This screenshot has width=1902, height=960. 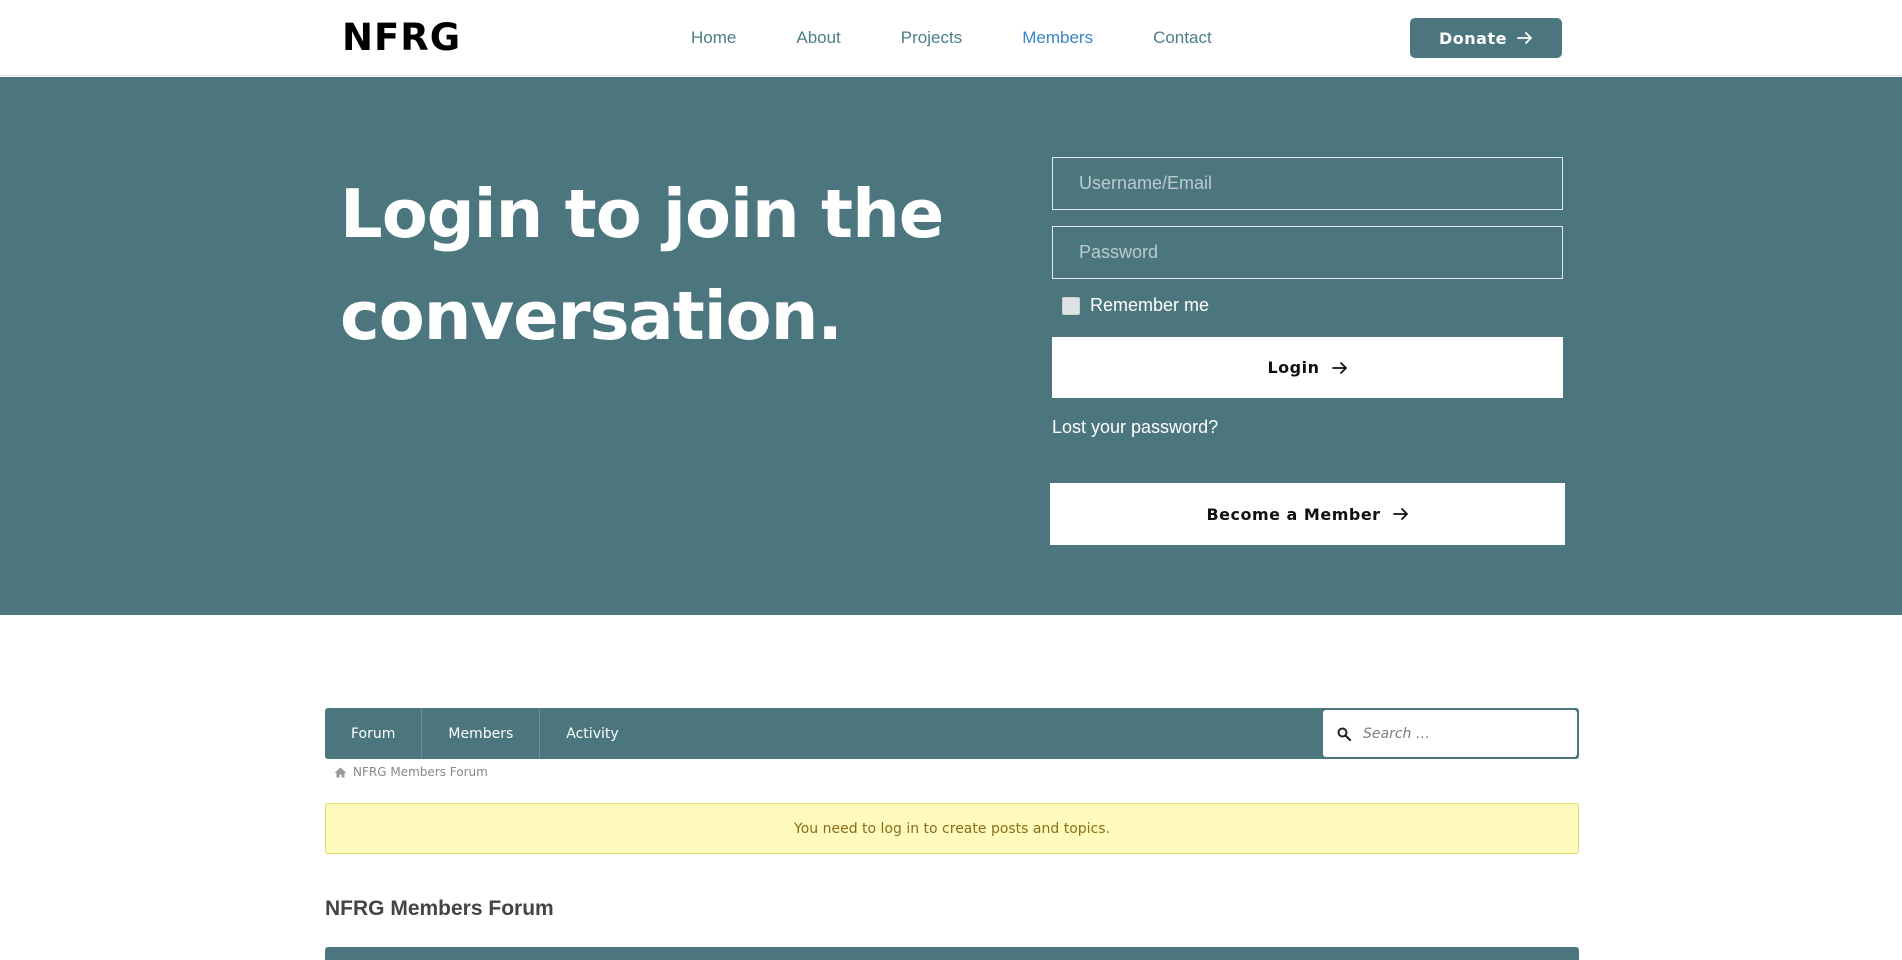 What do you see at coordinates (374, 733) in the screenshot?
I see `tab-forum: Forum` at bounding box center [374, 733].